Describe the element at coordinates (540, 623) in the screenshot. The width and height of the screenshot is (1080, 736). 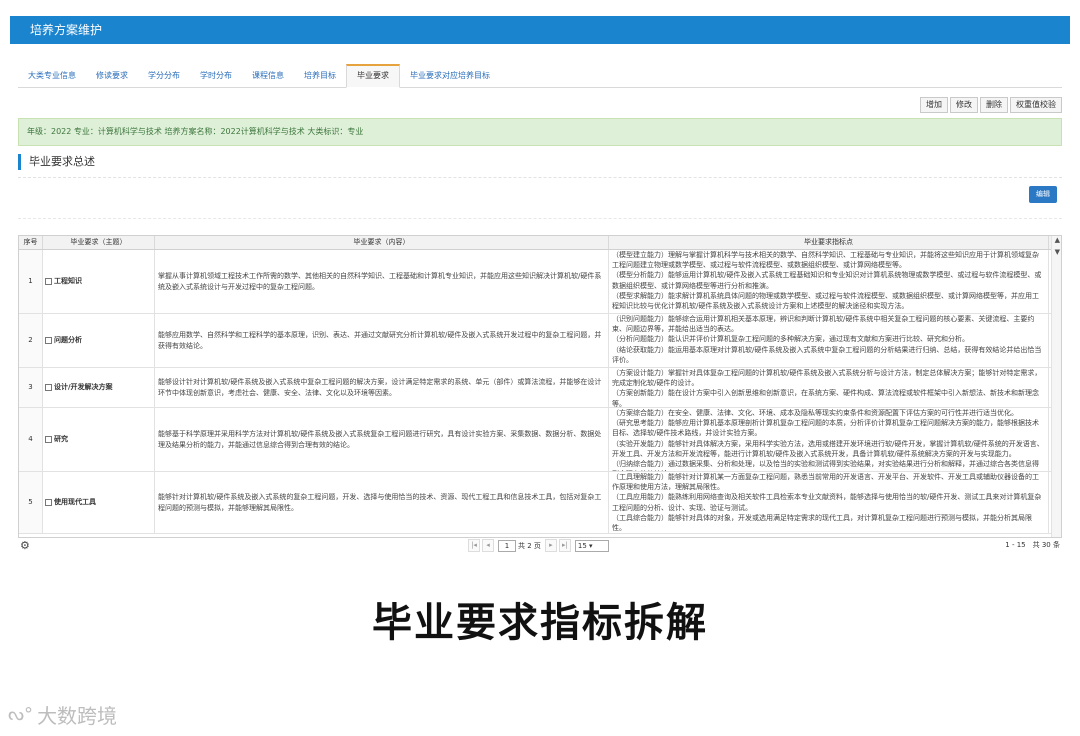
I see `caption-title: 毕业要求指标拆解` at that location.